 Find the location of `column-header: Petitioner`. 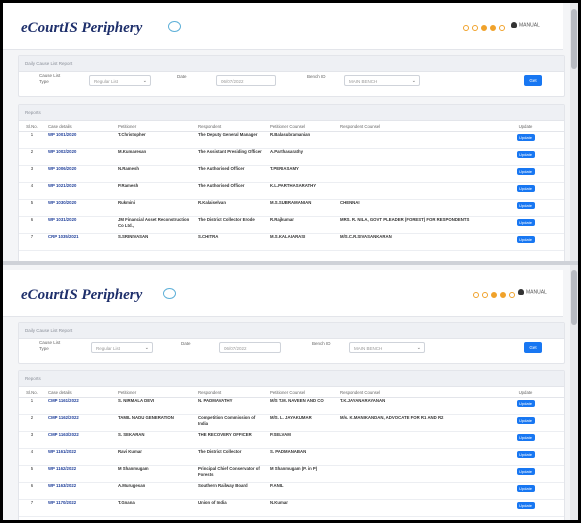

column-header: Petitioner is located at coordinates (155, 126).